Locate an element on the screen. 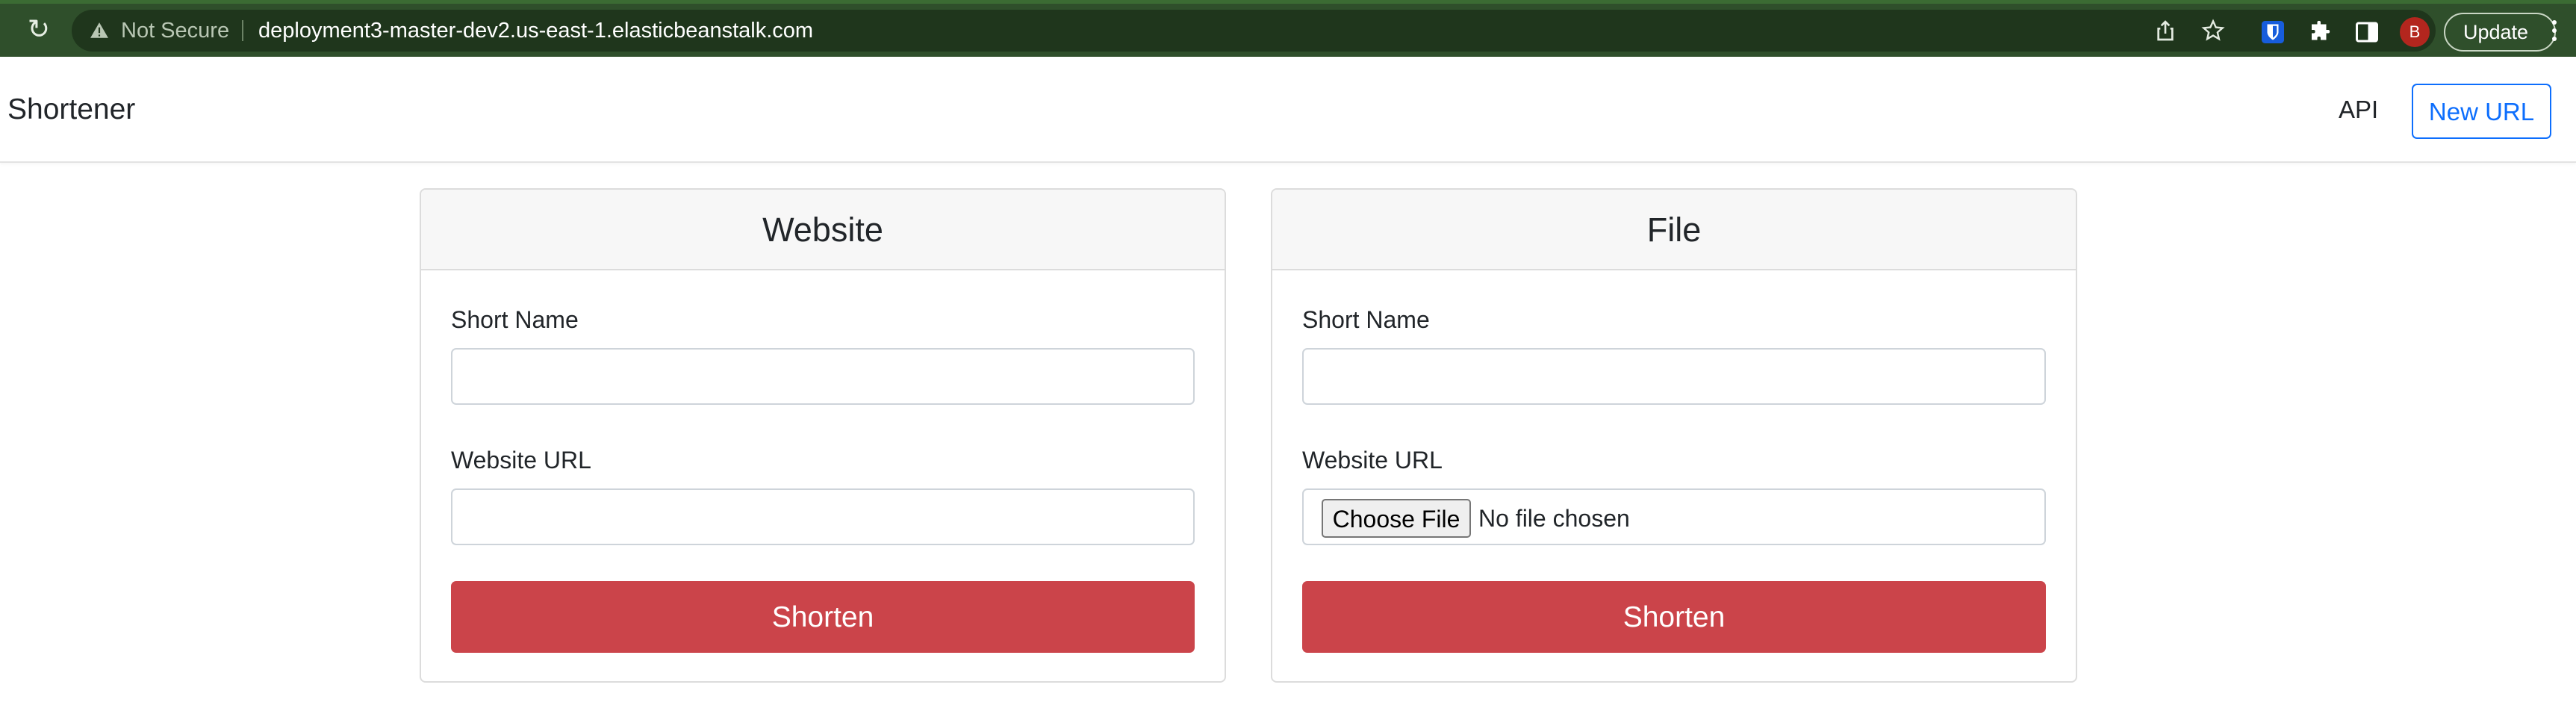 The height and width of the screenshot is (720, 2576). extensions-puzzle-icon is located at coordinates (2320, 32).